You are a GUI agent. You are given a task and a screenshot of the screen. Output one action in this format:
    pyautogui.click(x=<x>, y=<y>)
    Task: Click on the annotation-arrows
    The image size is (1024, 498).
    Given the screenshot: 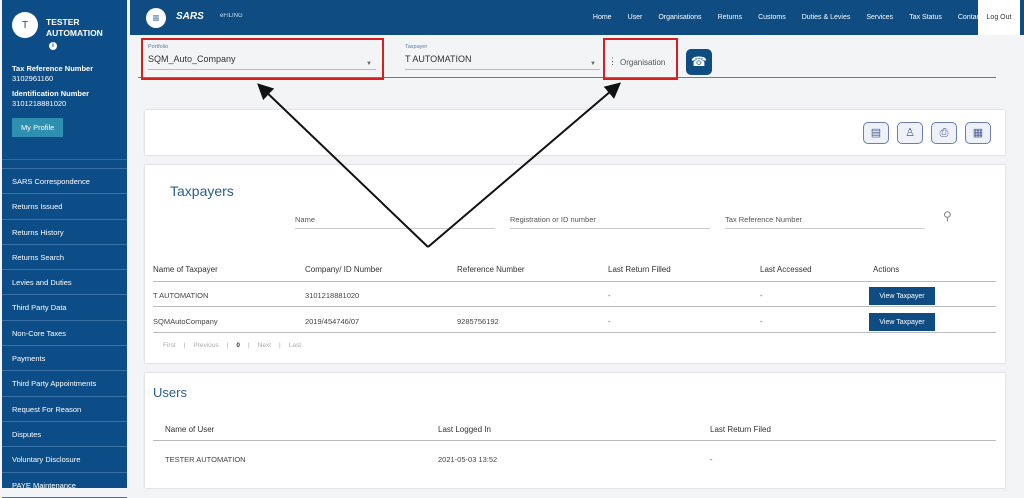 What is the action you would take?
    pyautogui.click(x=439, y=165)
    